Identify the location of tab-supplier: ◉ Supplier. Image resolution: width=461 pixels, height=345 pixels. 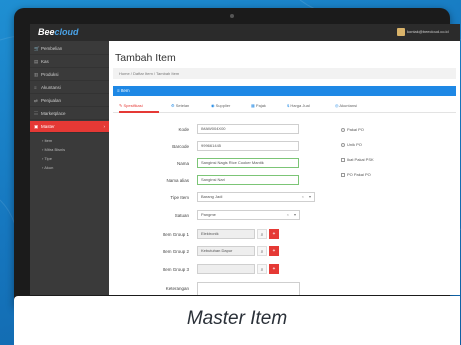
(220, 105).